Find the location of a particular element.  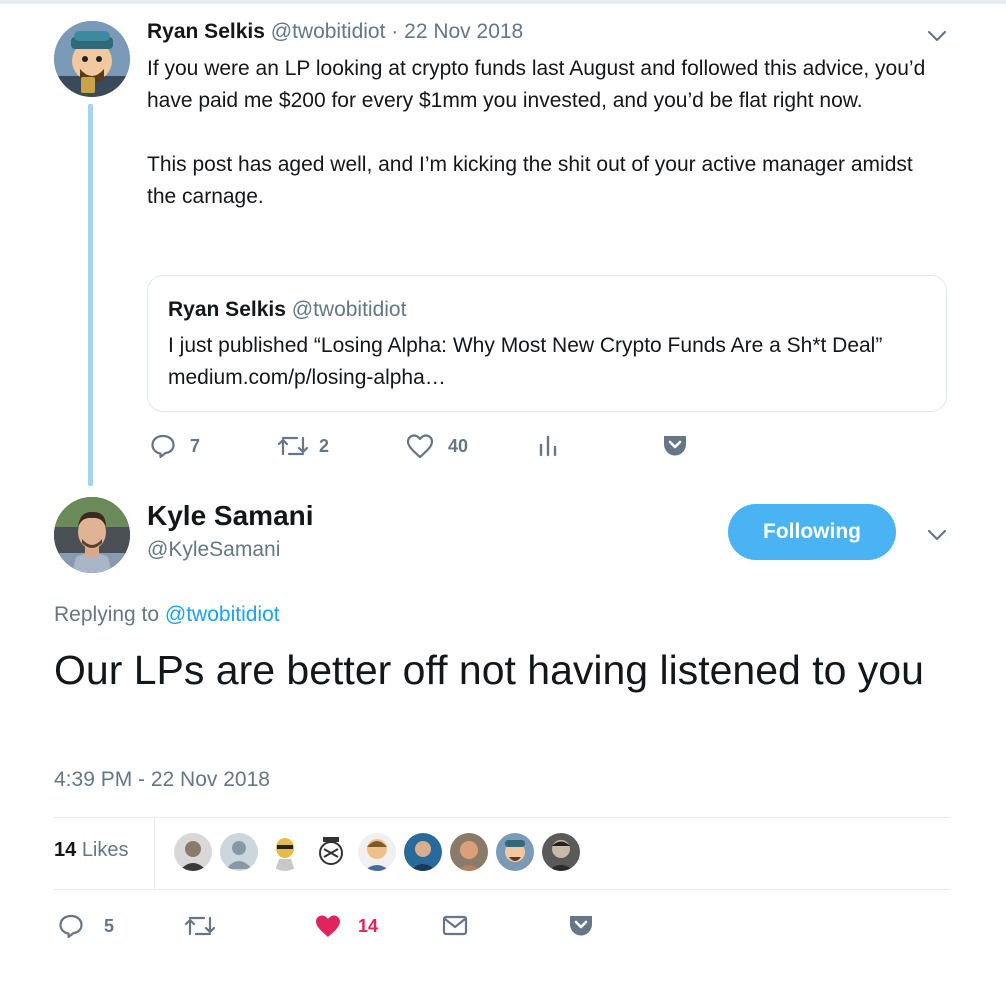

following-button: Following is located at coordinates (812, 532).